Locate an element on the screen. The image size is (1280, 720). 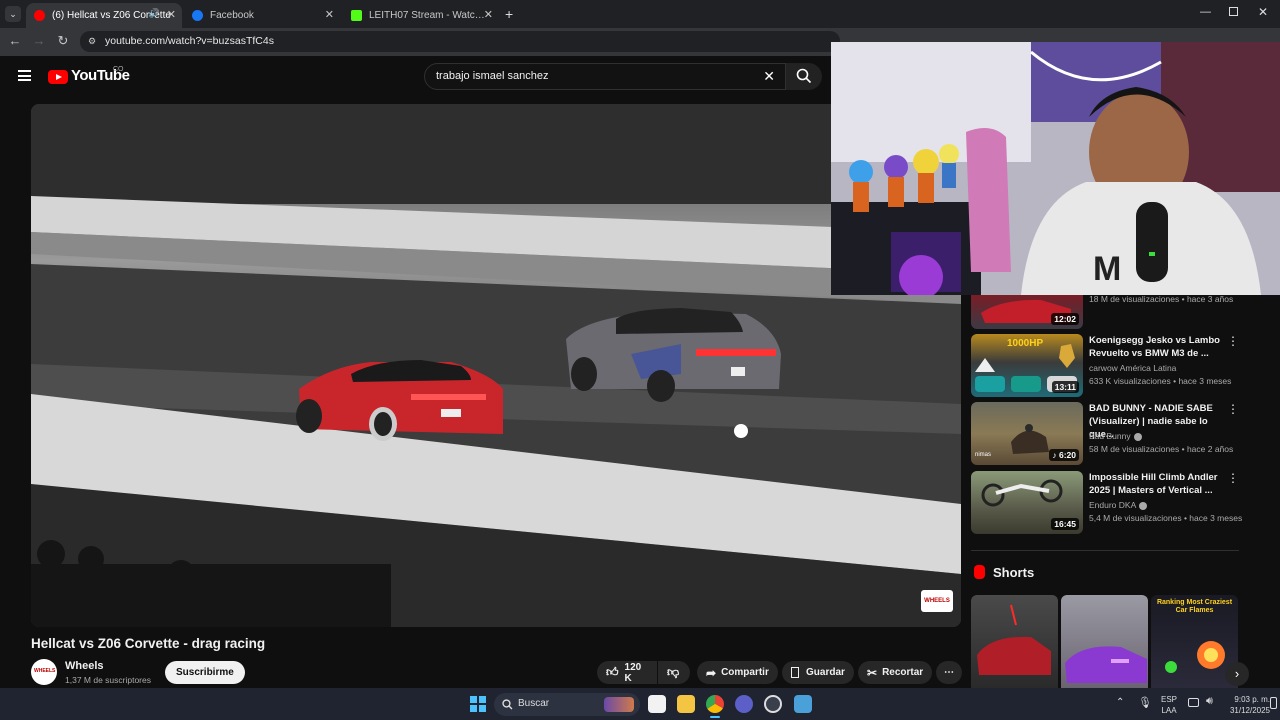
thumbnail-overlay-text: nimas is located at coordinates (983, 455).